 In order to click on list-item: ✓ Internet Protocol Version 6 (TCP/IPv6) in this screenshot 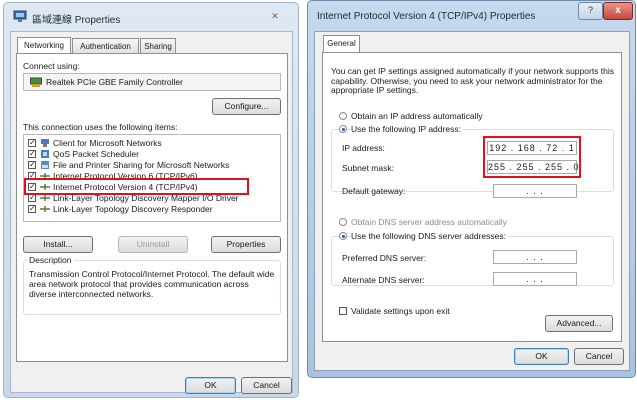, I will do `click(152, 176)`.